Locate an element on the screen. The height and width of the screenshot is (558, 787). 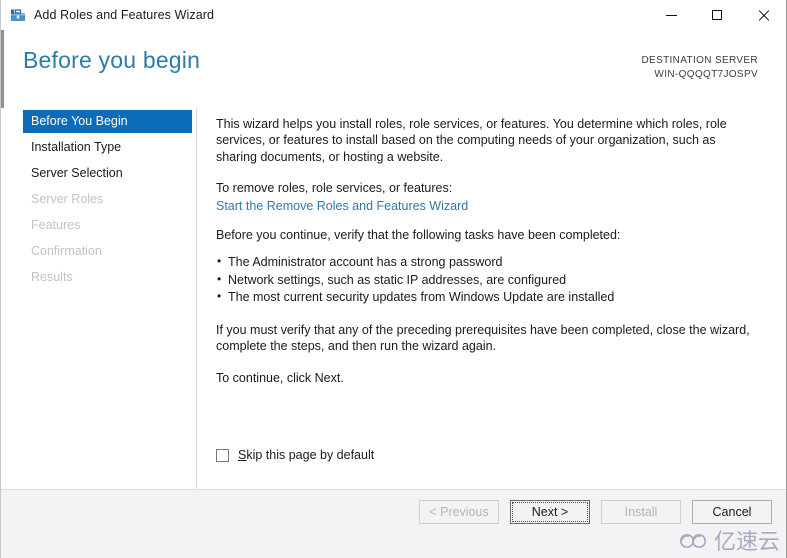
close-button is located at coordinates (763, 15).